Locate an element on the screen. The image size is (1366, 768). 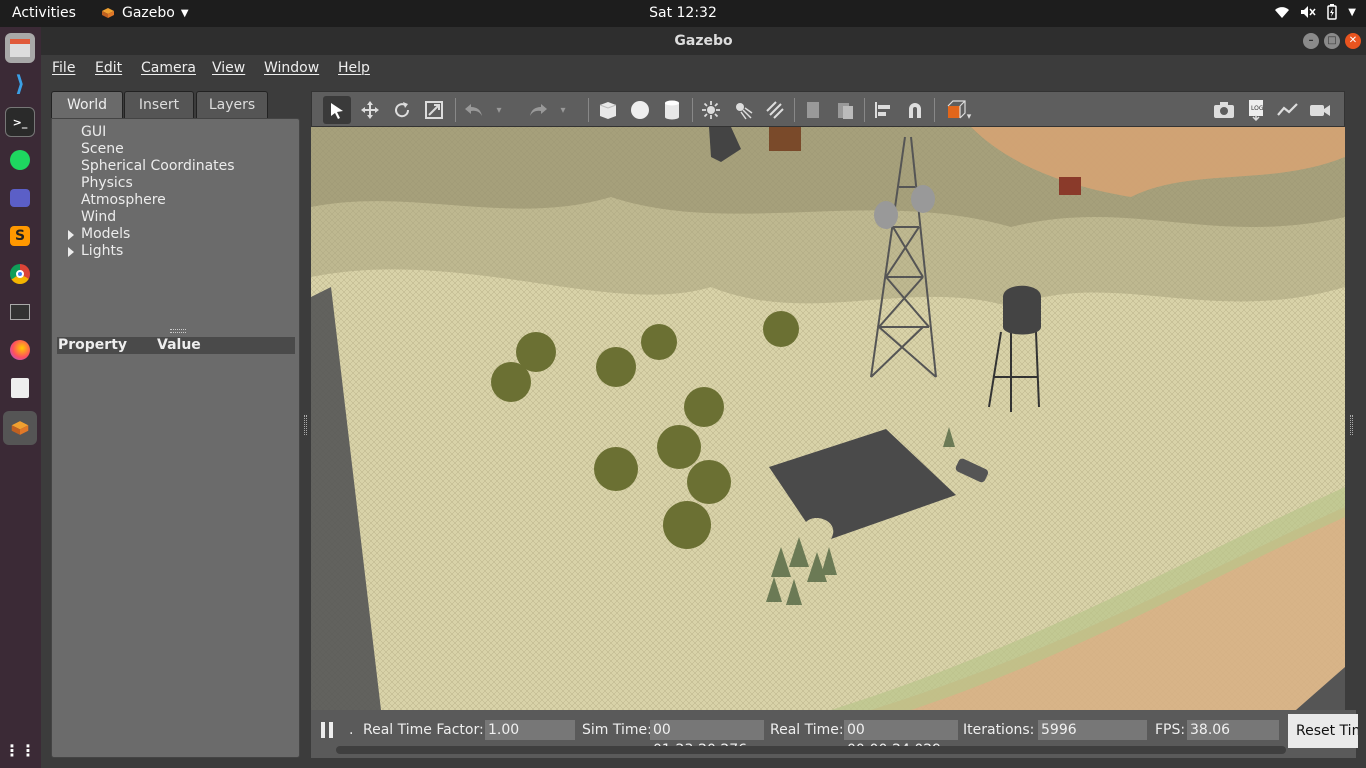
log-icon: LOG is located at coordinates (1256, 110).